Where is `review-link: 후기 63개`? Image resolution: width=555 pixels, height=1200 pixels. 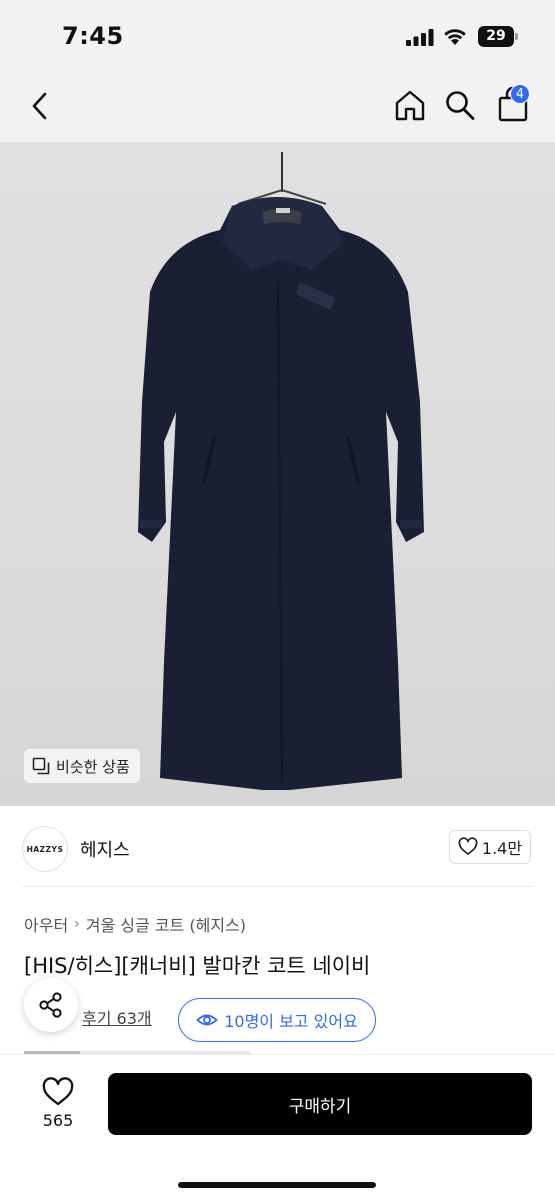 review-link: 후기 63개 is located at coordinates (117, 1017).